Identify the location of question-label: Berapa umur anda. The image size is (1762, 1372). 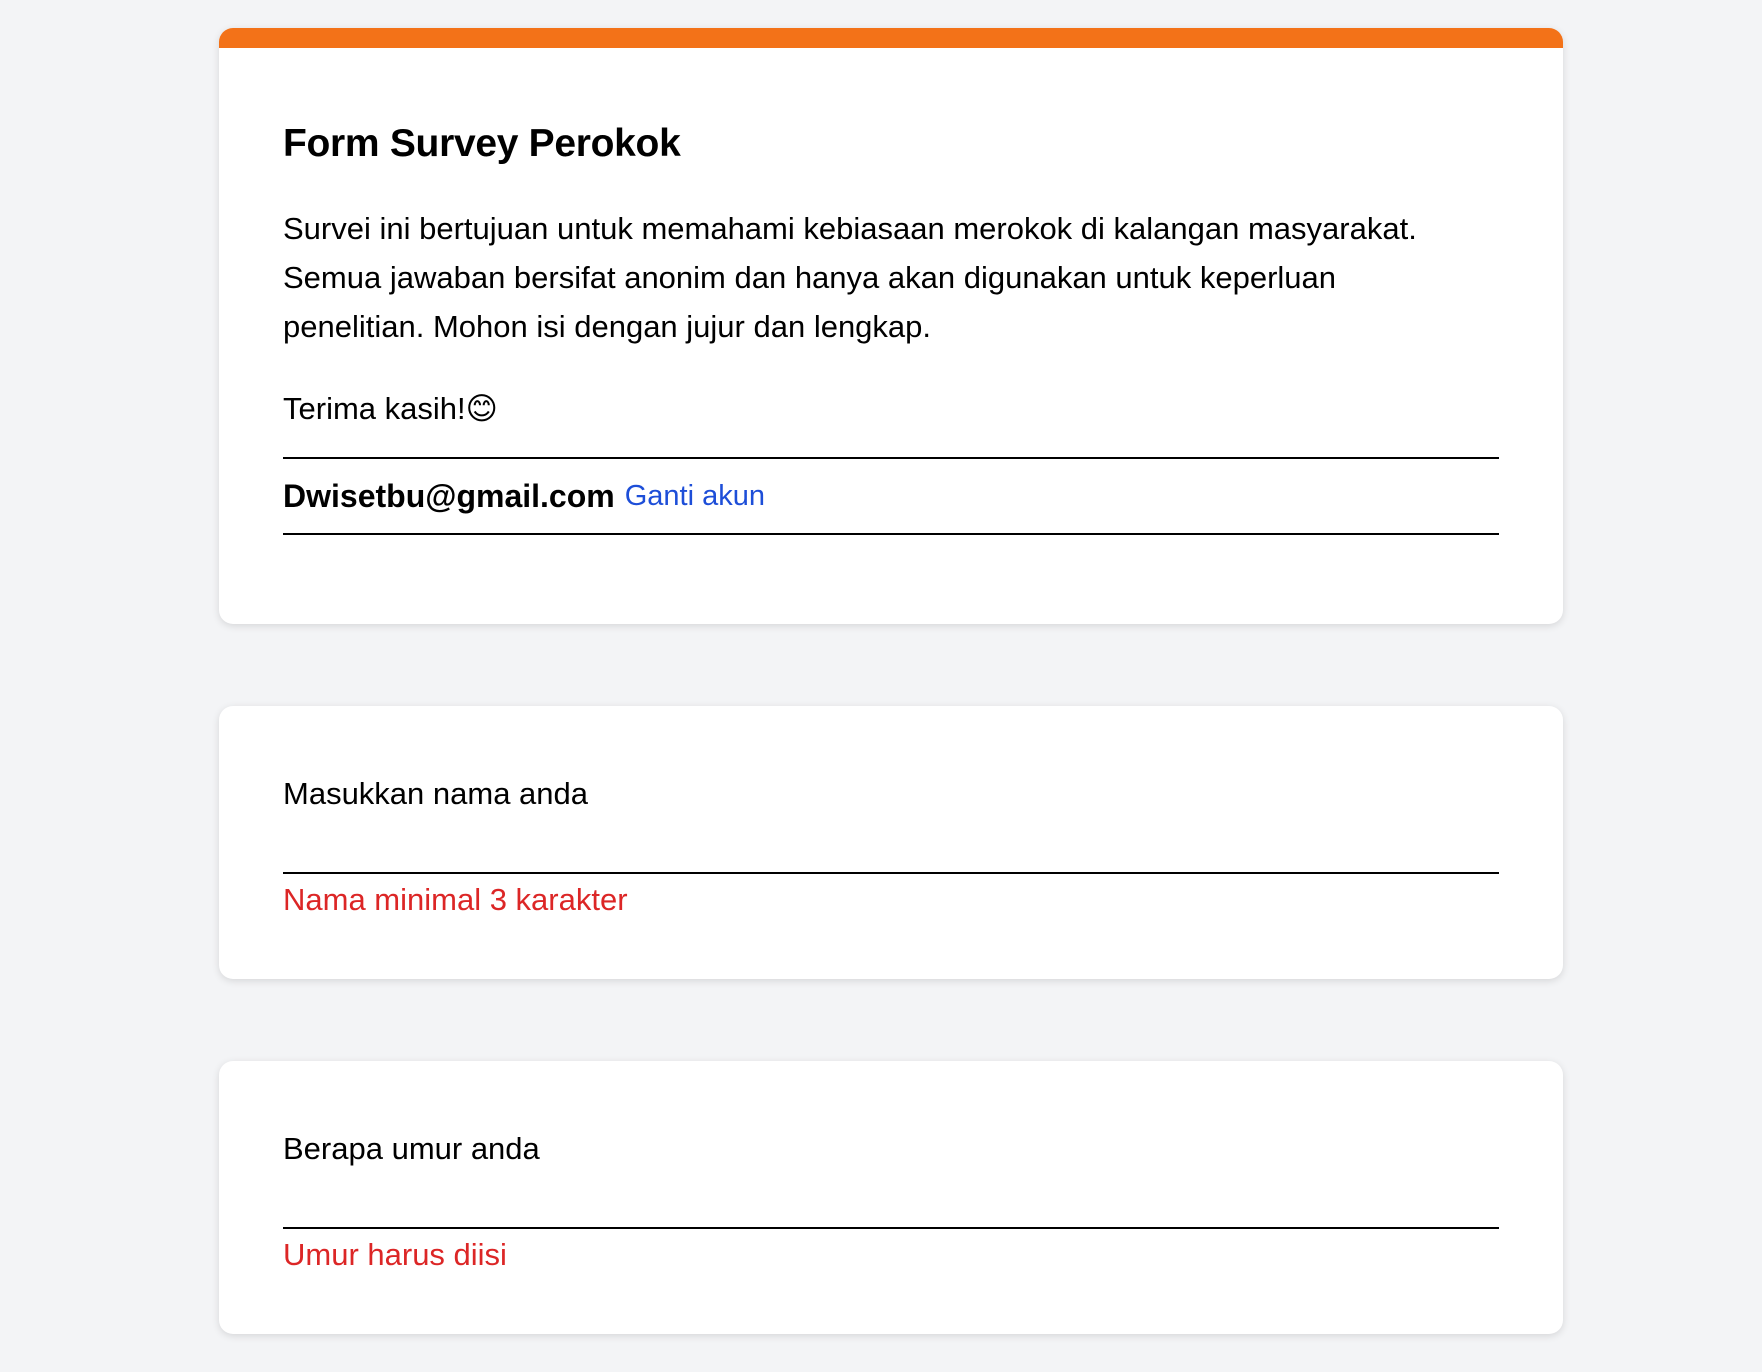
(411, 1148).